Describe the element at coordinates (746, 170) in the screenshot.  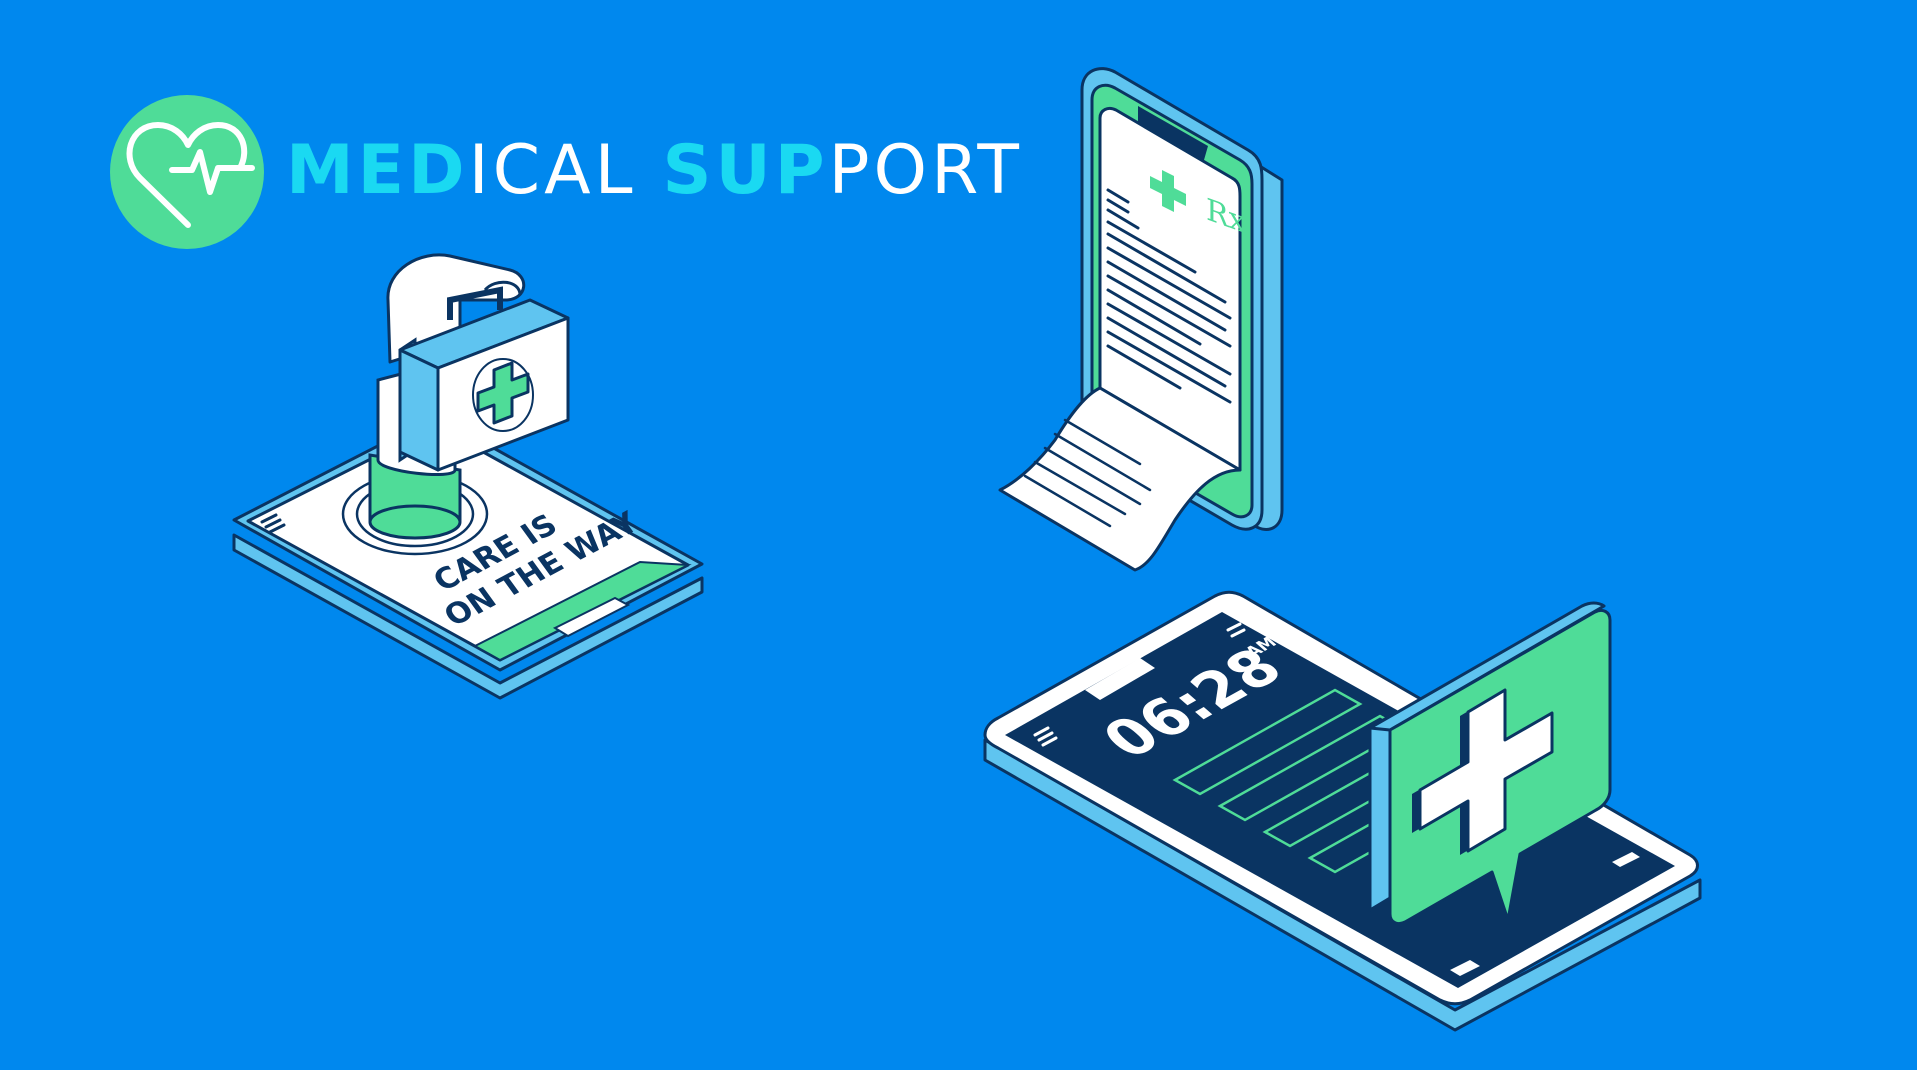
I see `brand-word2-highlight: SUP` at that location.